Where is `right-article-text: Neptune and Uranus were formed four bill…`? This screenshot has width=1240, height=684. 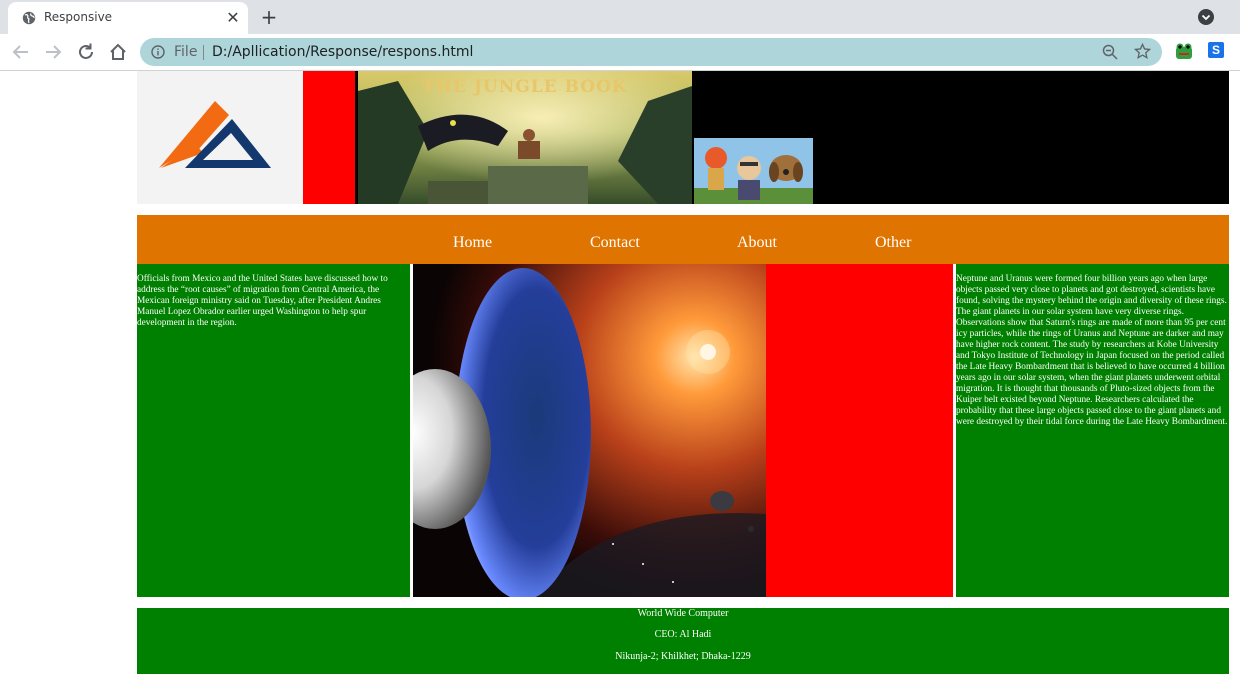 right-article-text: Neptune and Uranus were formed four bill… is located at coordinates (1092, 350).